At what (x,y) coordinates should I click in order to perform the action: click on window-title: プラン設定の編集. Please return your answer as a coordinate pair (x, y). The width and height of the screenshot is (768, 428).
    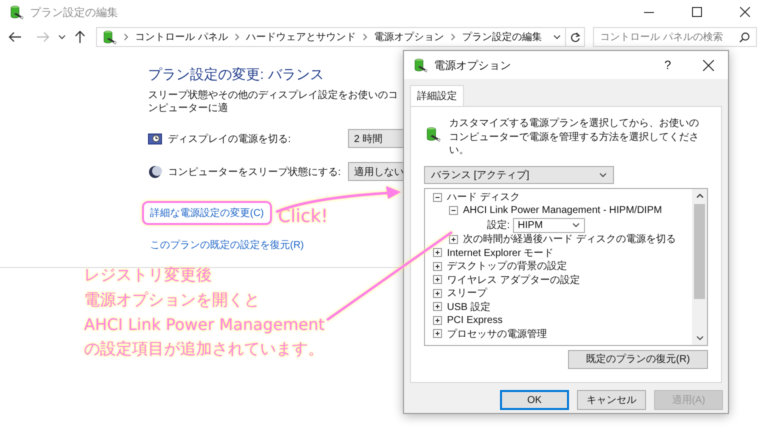
    Looking at the image, I should click on (74, 13).